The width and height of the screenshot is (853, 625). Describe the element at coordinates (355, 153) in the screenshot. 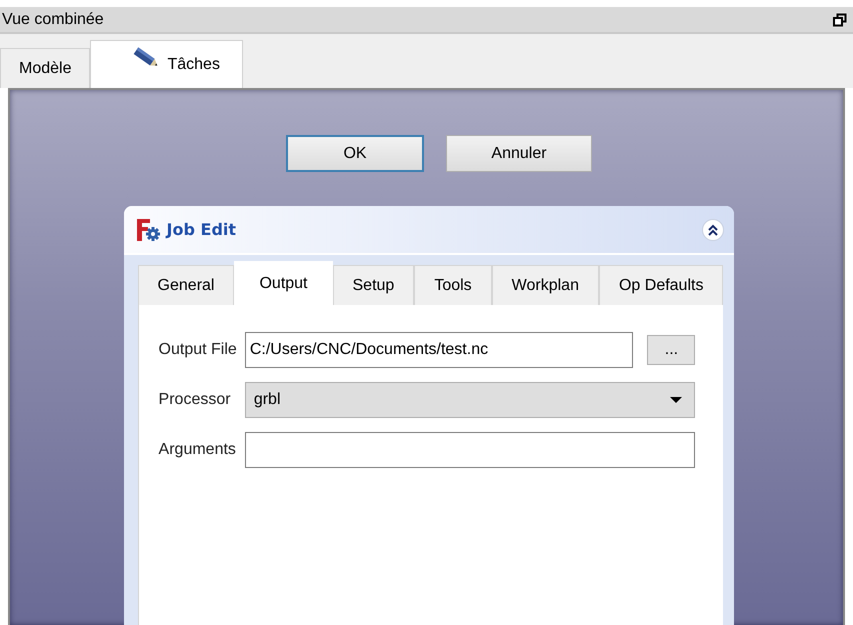

I see `ok-button: OK` at that location.